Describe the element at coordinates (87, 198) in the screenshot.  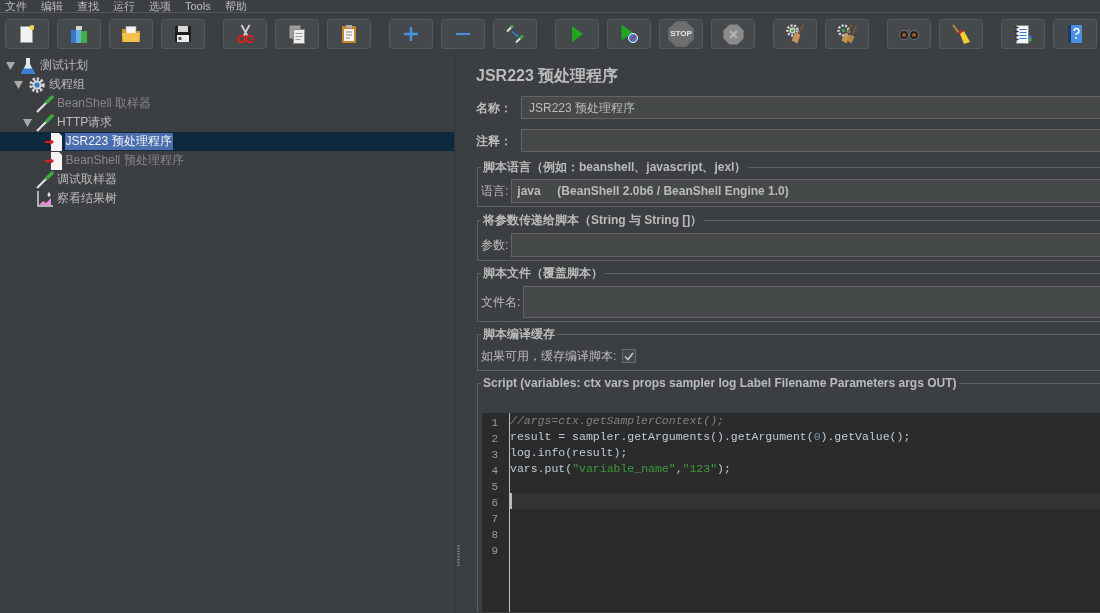
I see `tree-item: 察看结果树` at that location.